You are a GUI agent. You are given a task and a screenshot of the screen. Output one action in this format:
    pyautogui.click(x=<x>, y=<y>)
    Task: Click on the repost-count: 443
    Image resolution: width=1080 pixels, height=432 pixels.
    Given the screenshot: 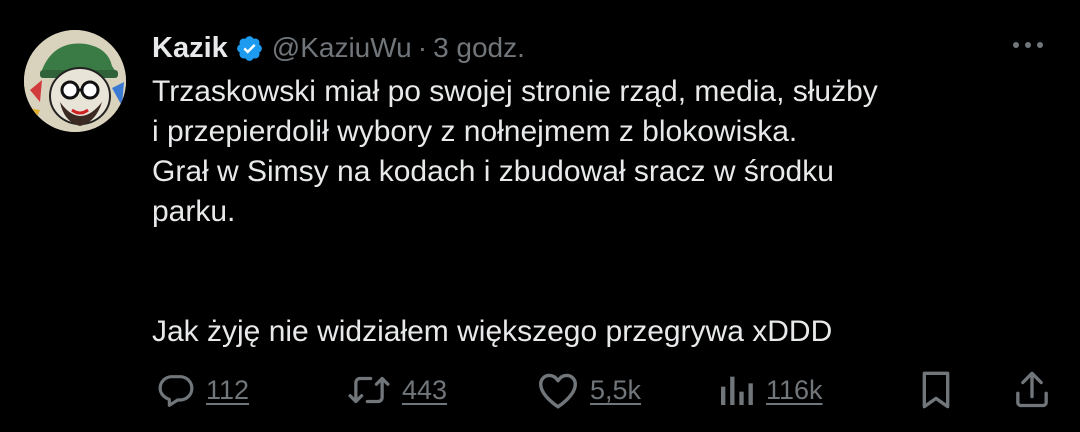 What is the action you would take?
    pyautogui.click(x=425, y=389)
    